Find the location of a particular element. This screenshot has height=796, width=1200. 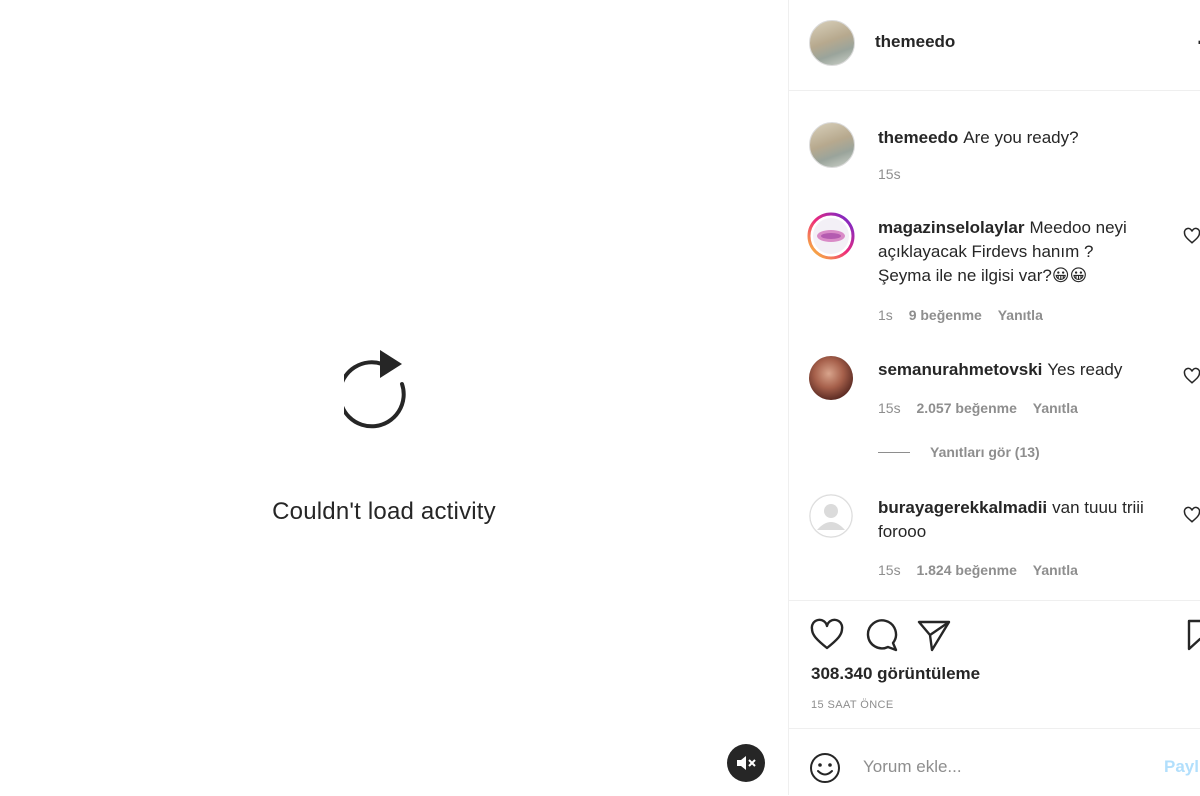

caption-time: 15s is located at coordinates (889, 174).